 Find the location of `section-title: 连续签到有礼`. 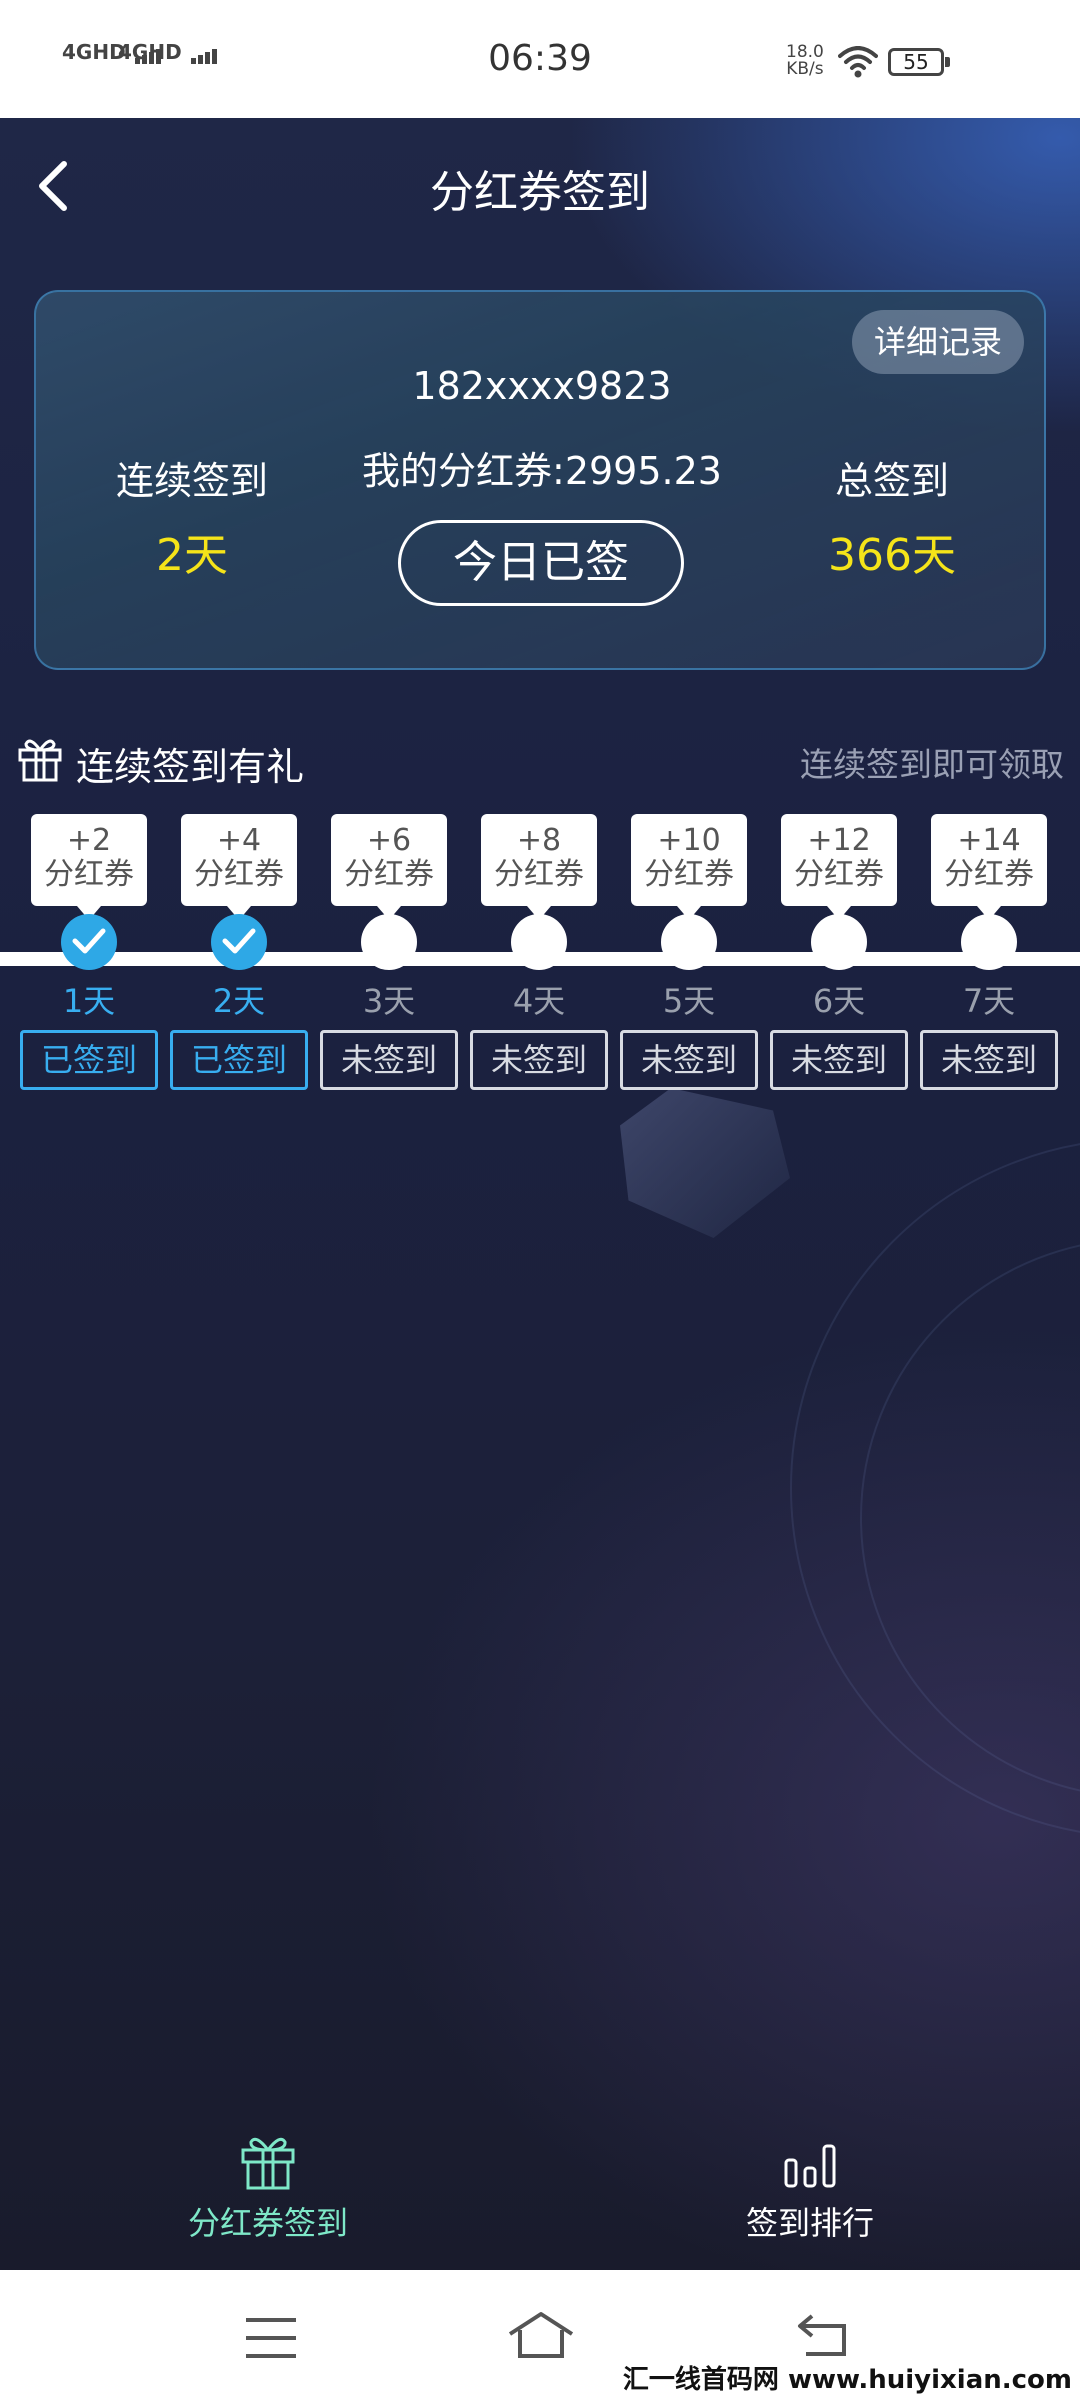

section-title: 连续签到有礼 is located at coordinates (190, 767).